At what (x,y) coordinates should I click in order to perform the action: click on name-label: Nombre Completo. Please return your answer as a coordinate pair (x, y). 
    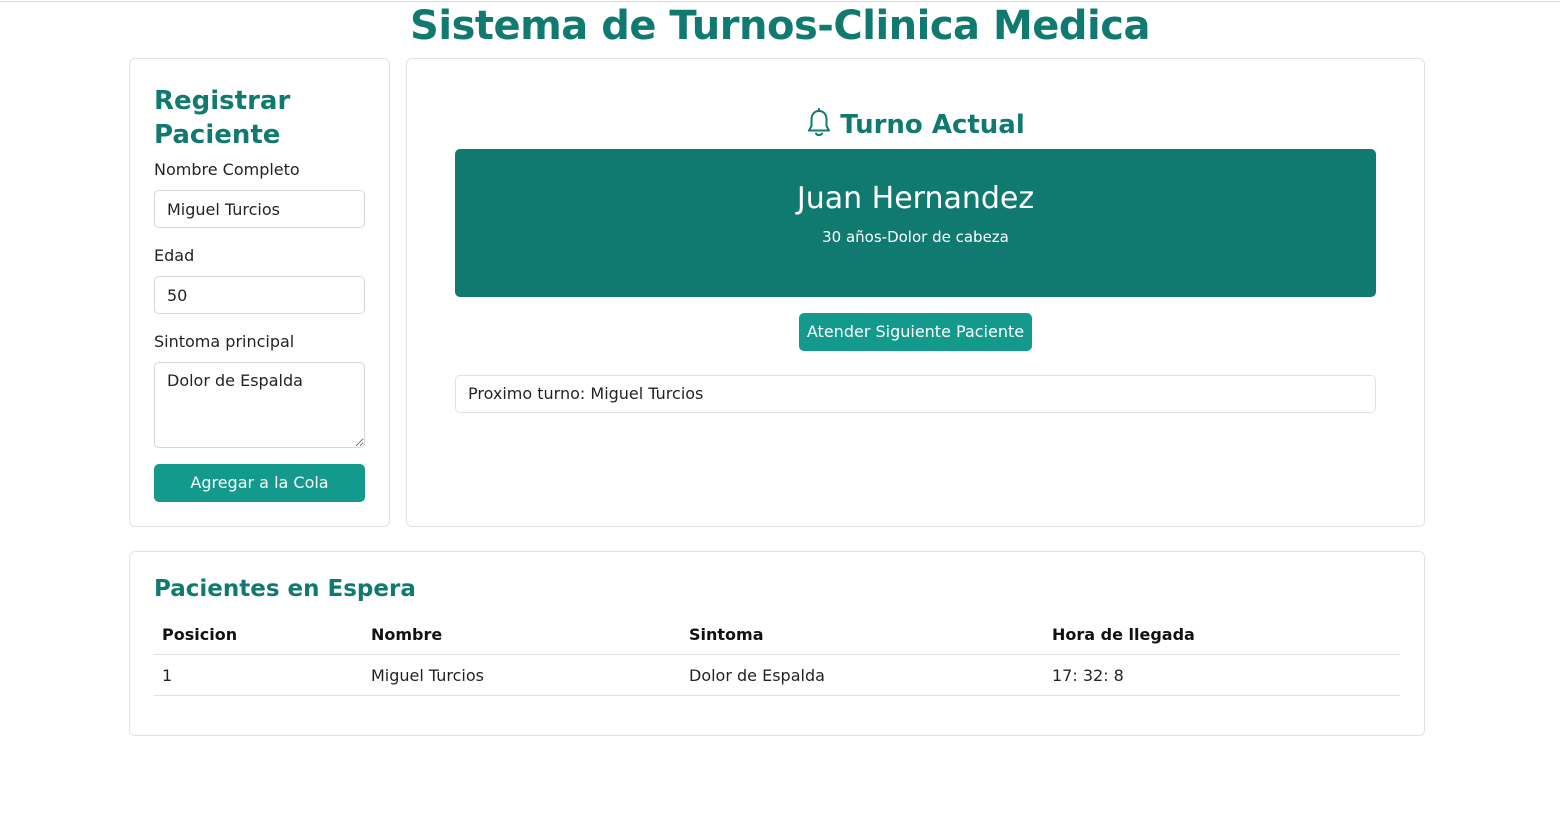
    Looking at the image, I should click on (227, 169).